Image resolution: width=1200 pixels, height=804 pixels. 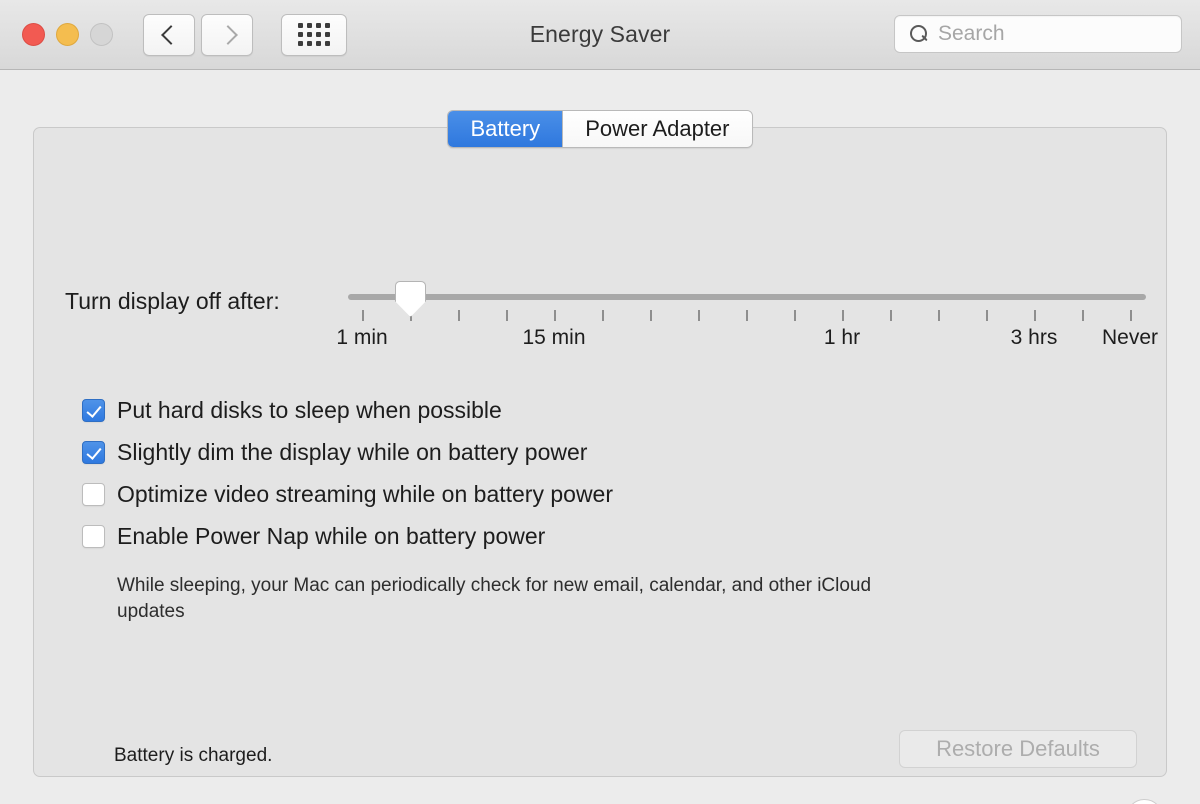 What do you see at coordinates (1018, 749) in the screenshot?
I see `restore-defaults-button: Restore Defaults` at bounding box center [1018, 749].